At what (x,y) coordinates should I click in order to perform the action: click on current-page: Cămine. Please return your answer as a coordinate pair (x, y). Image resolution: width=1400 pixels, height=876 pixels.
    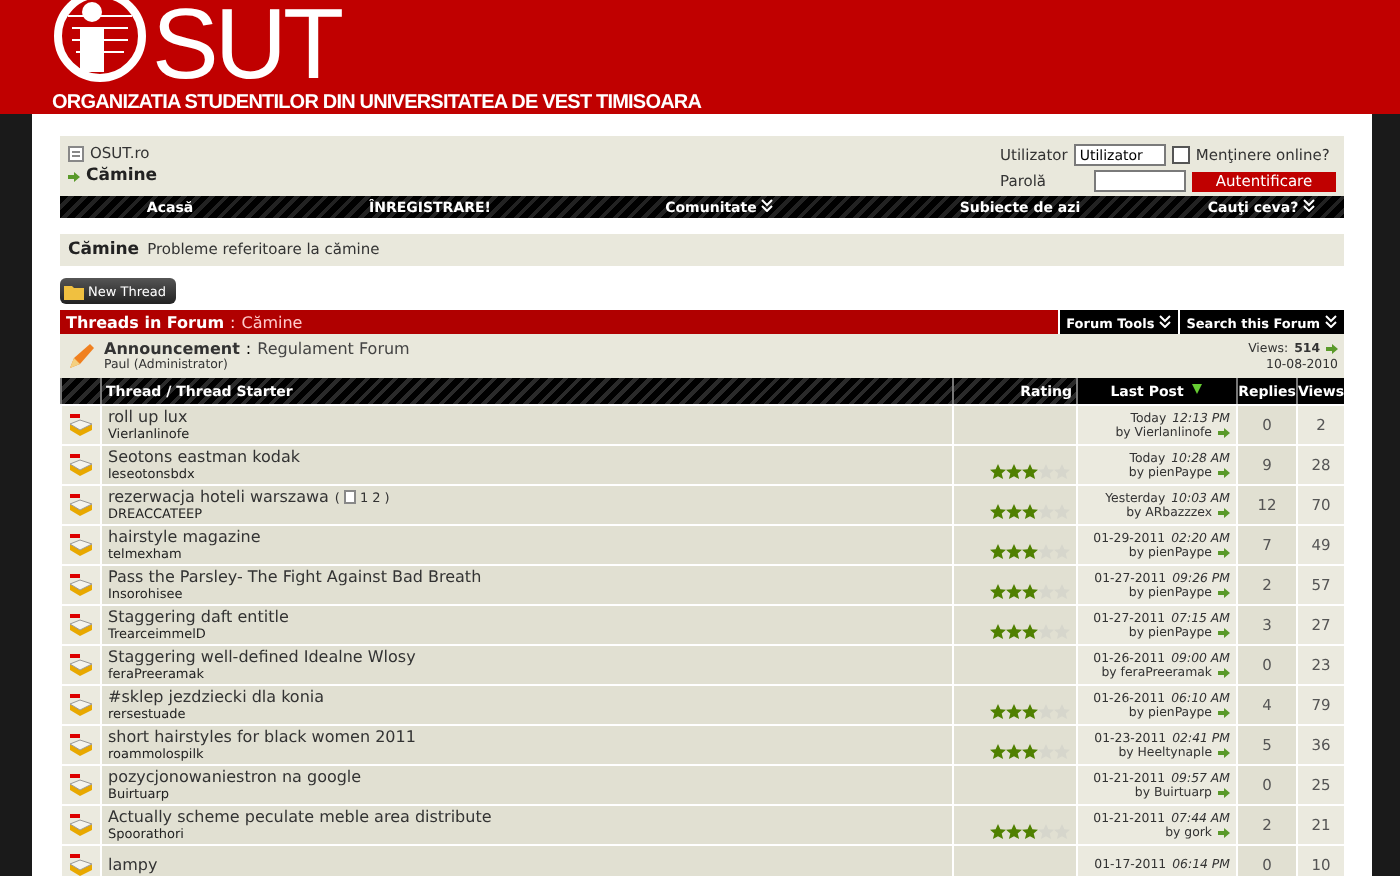
    Looking at the image, I should click on (122, 176).